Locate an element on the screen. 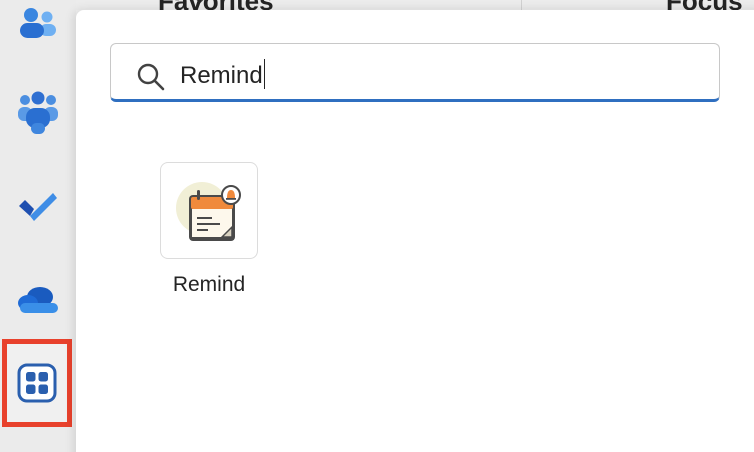 The height and width of the screenshot is (452, 754). result-icon-frame is located at coordinates (209, 210).